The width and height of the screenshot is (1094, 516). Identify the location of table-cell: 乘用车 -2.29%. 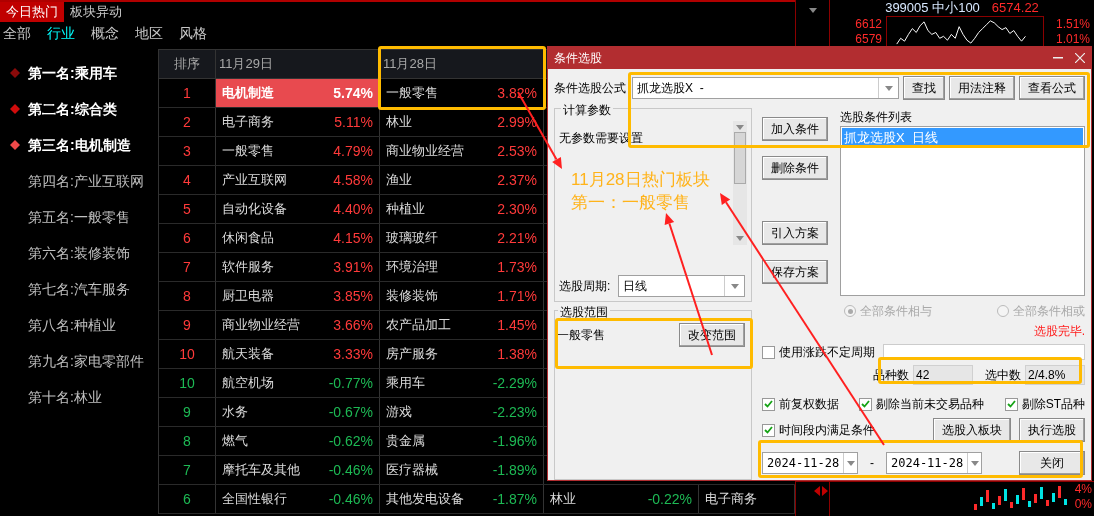
(462, 383).